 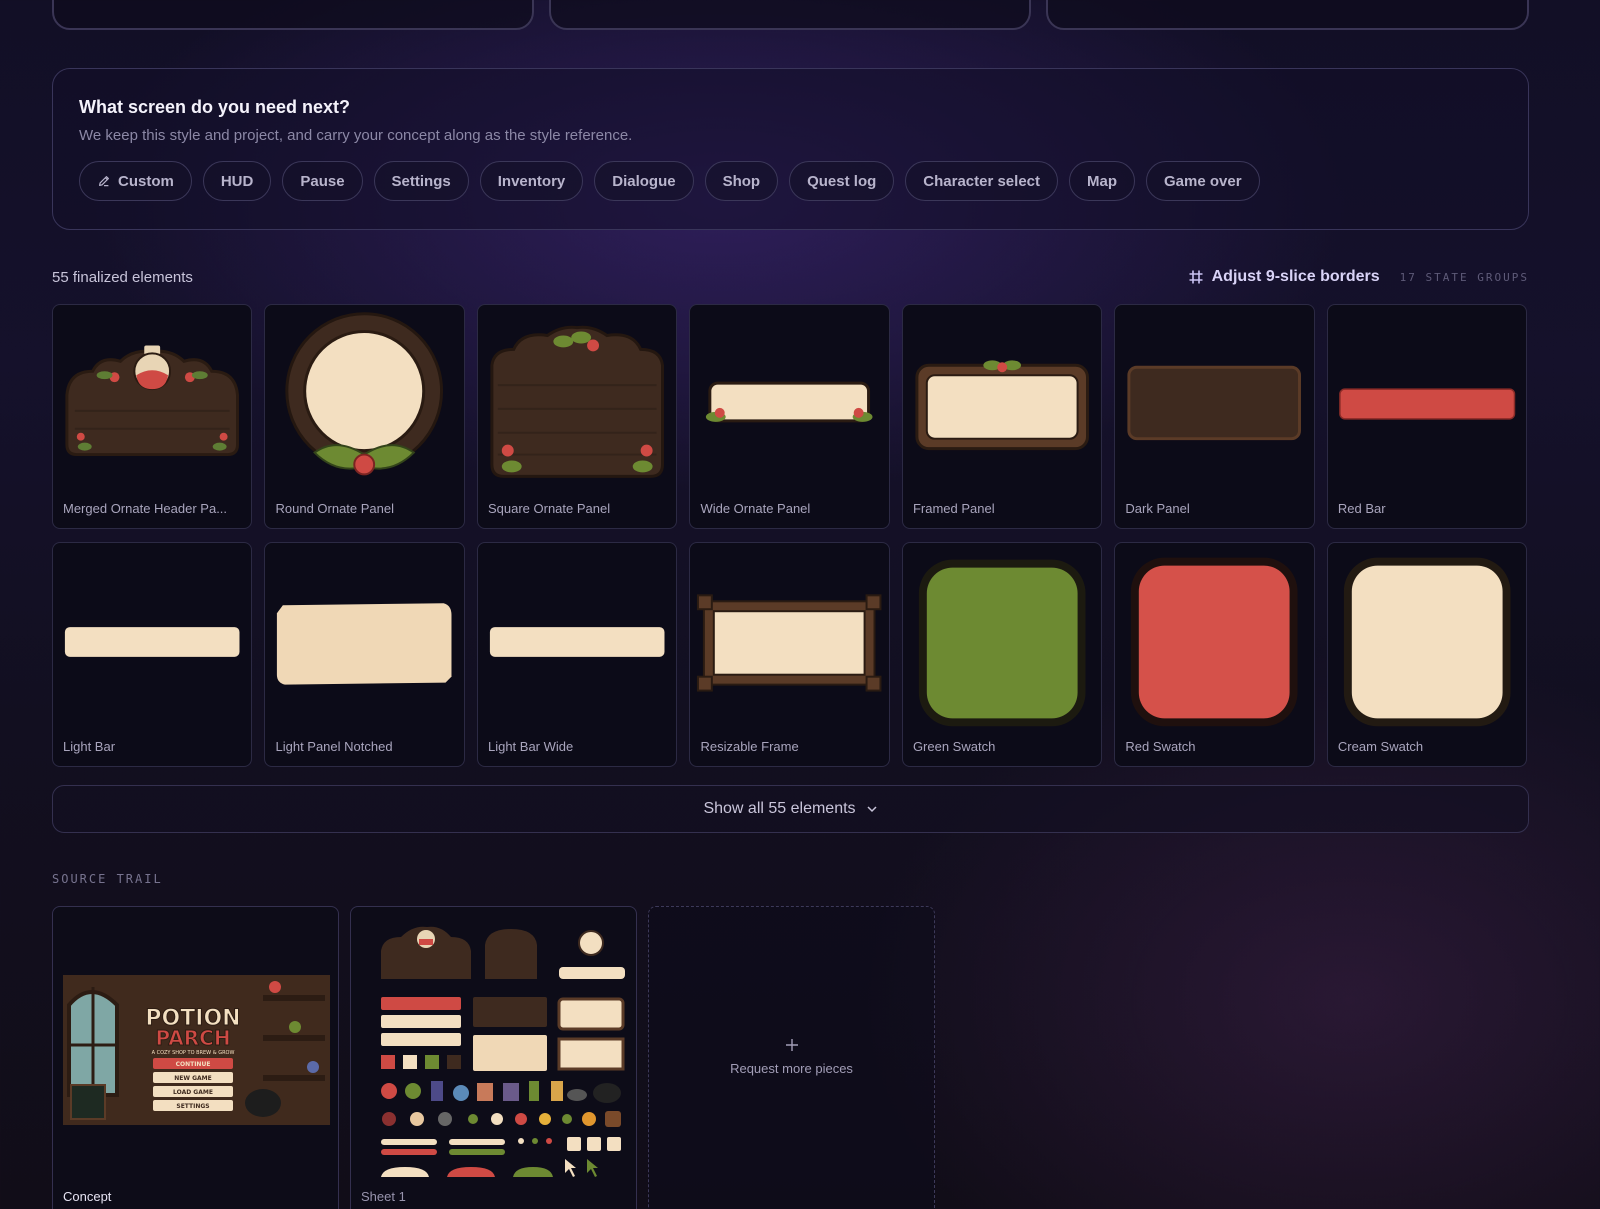 What do you see at coordinates (1196, 277) in the screenshot?
I see `grid-hash-icon` at bounding box center [1196, 277].